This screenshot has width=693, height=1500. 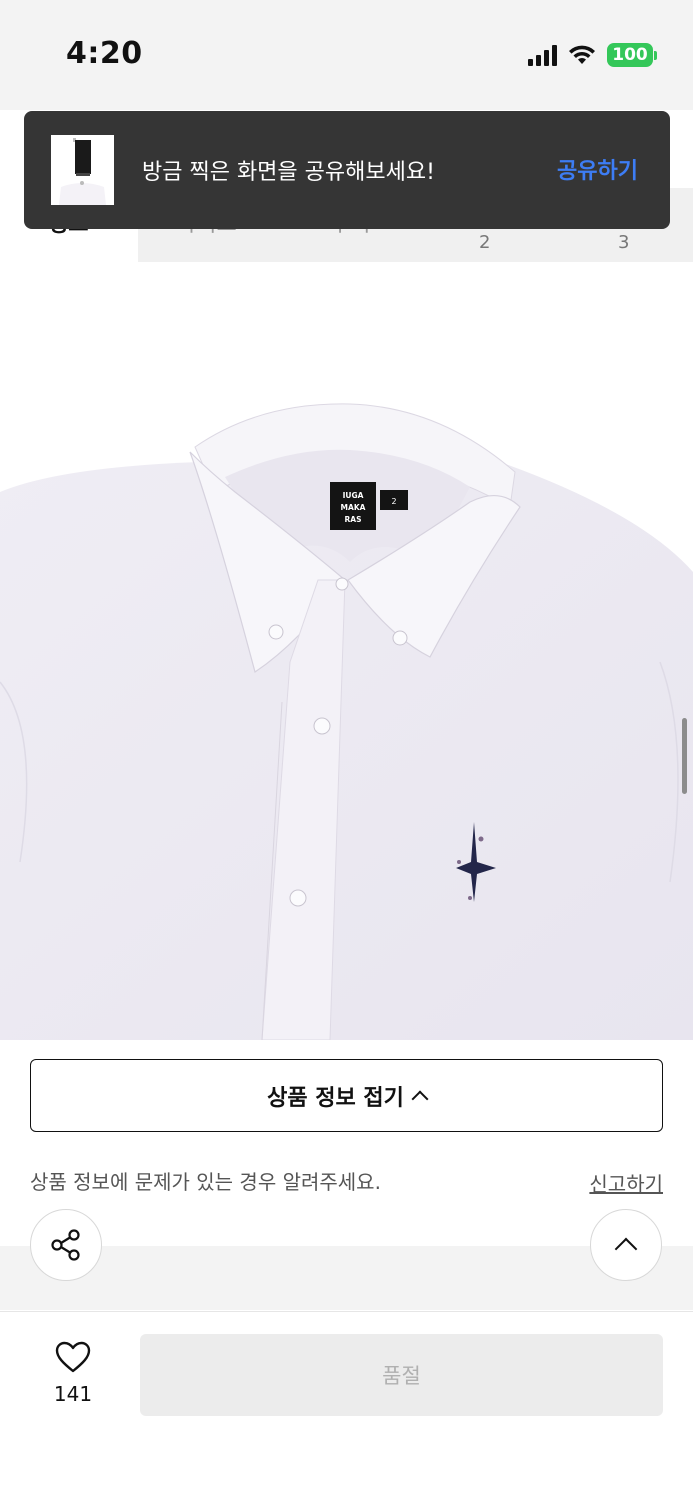 I want to click on collapse-product-info-button: 상품 정보 접기, so click(x=346, y=1095).